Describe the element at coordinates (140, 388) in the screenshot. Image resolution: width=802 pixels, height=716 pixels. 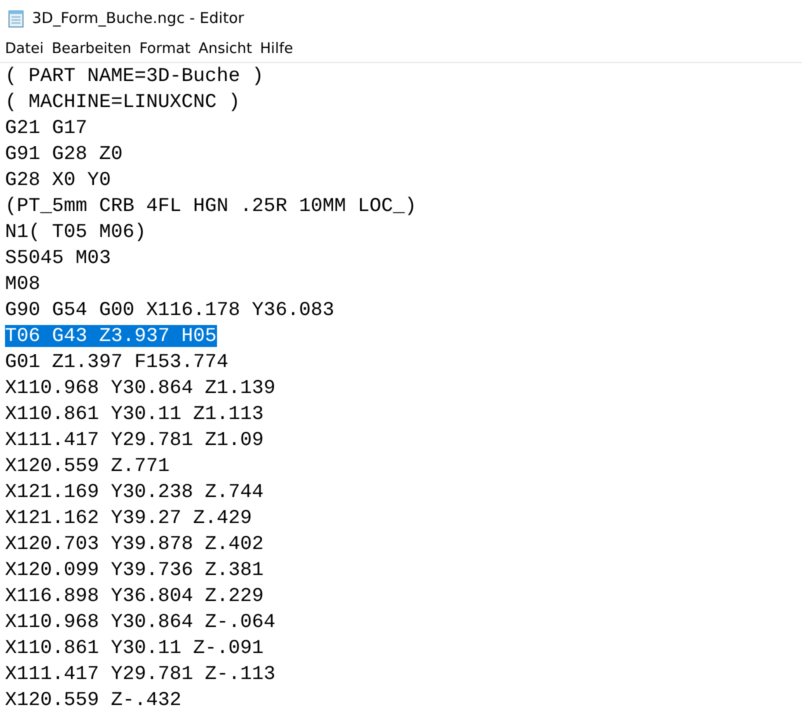
I see `code-line: X110.968 Y30.864 Z1.139` at that location.